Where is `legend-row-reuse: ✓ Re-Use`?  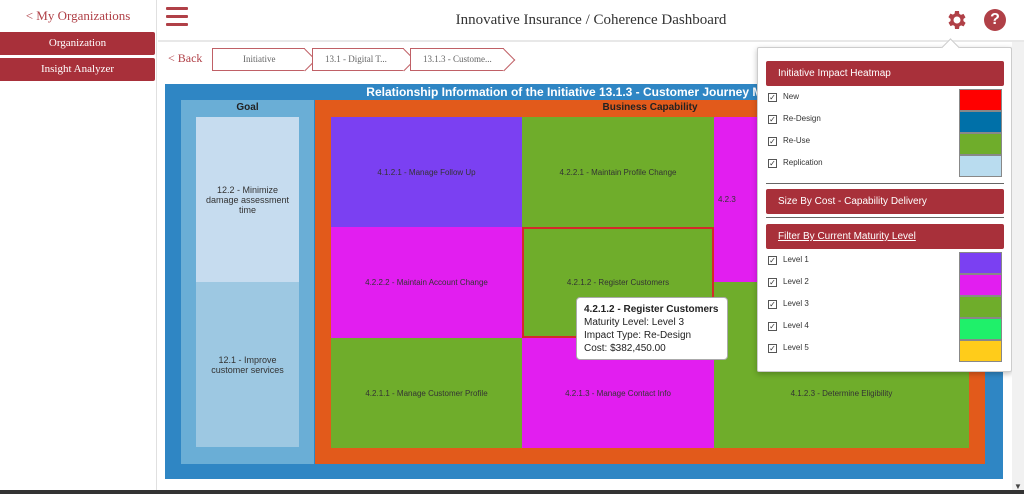 legend-row-reuse: ✓ Re-Use is located at coordinates (885, 144).